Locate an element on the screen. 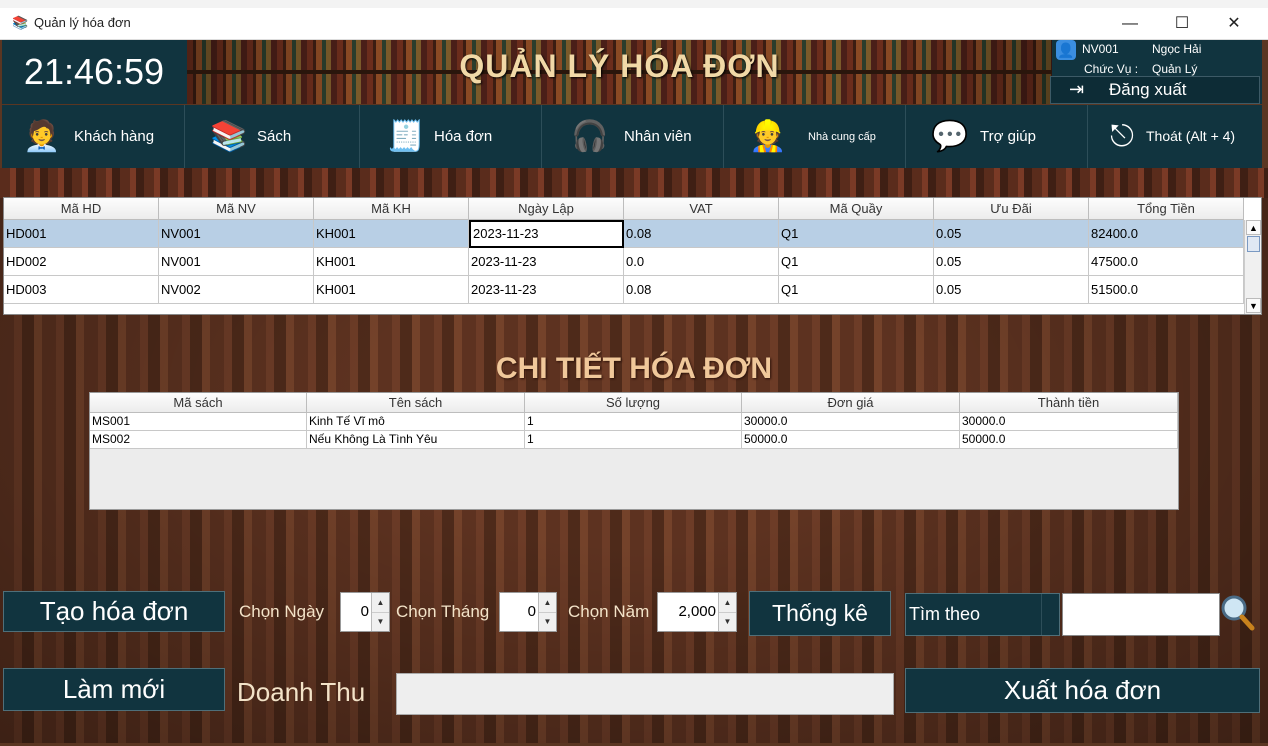 Image resolution: width=1268 pixels, height=746 pixels. nav-label: Khách hàng is located at coordinates (114, 136).